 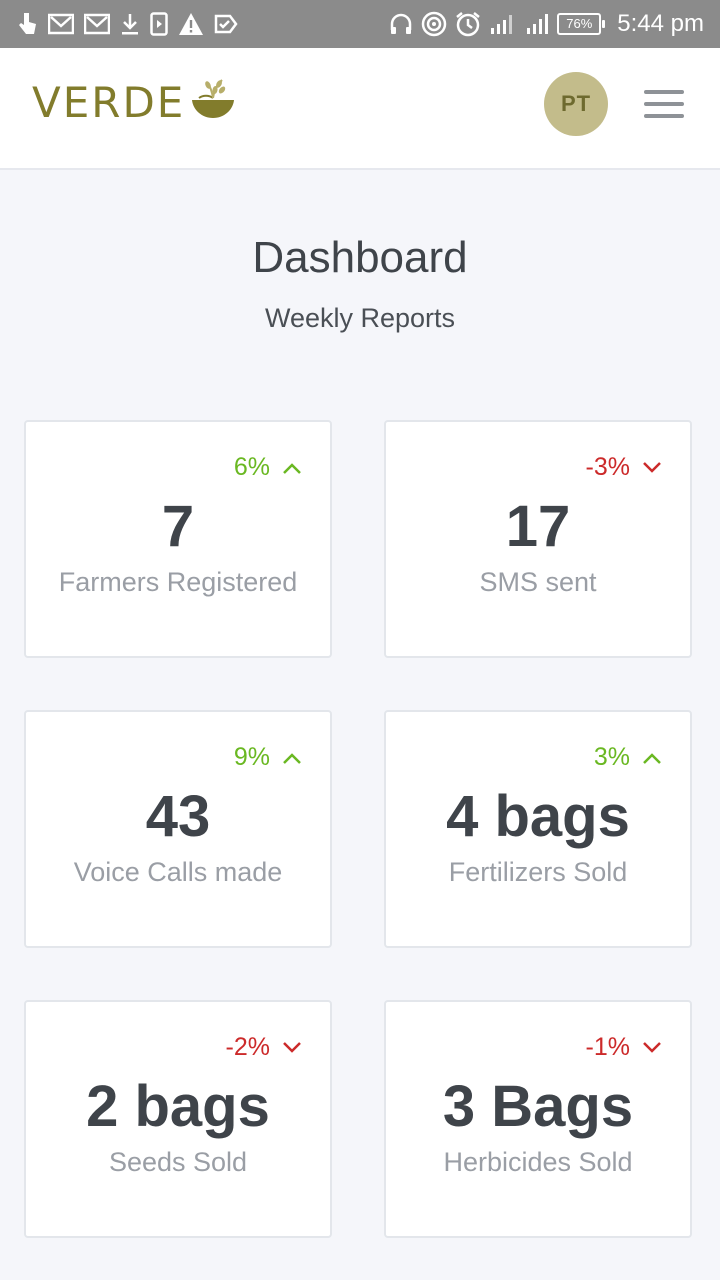 I want to click on stat-label: Farmers Registered, so click(x=178, y=582).